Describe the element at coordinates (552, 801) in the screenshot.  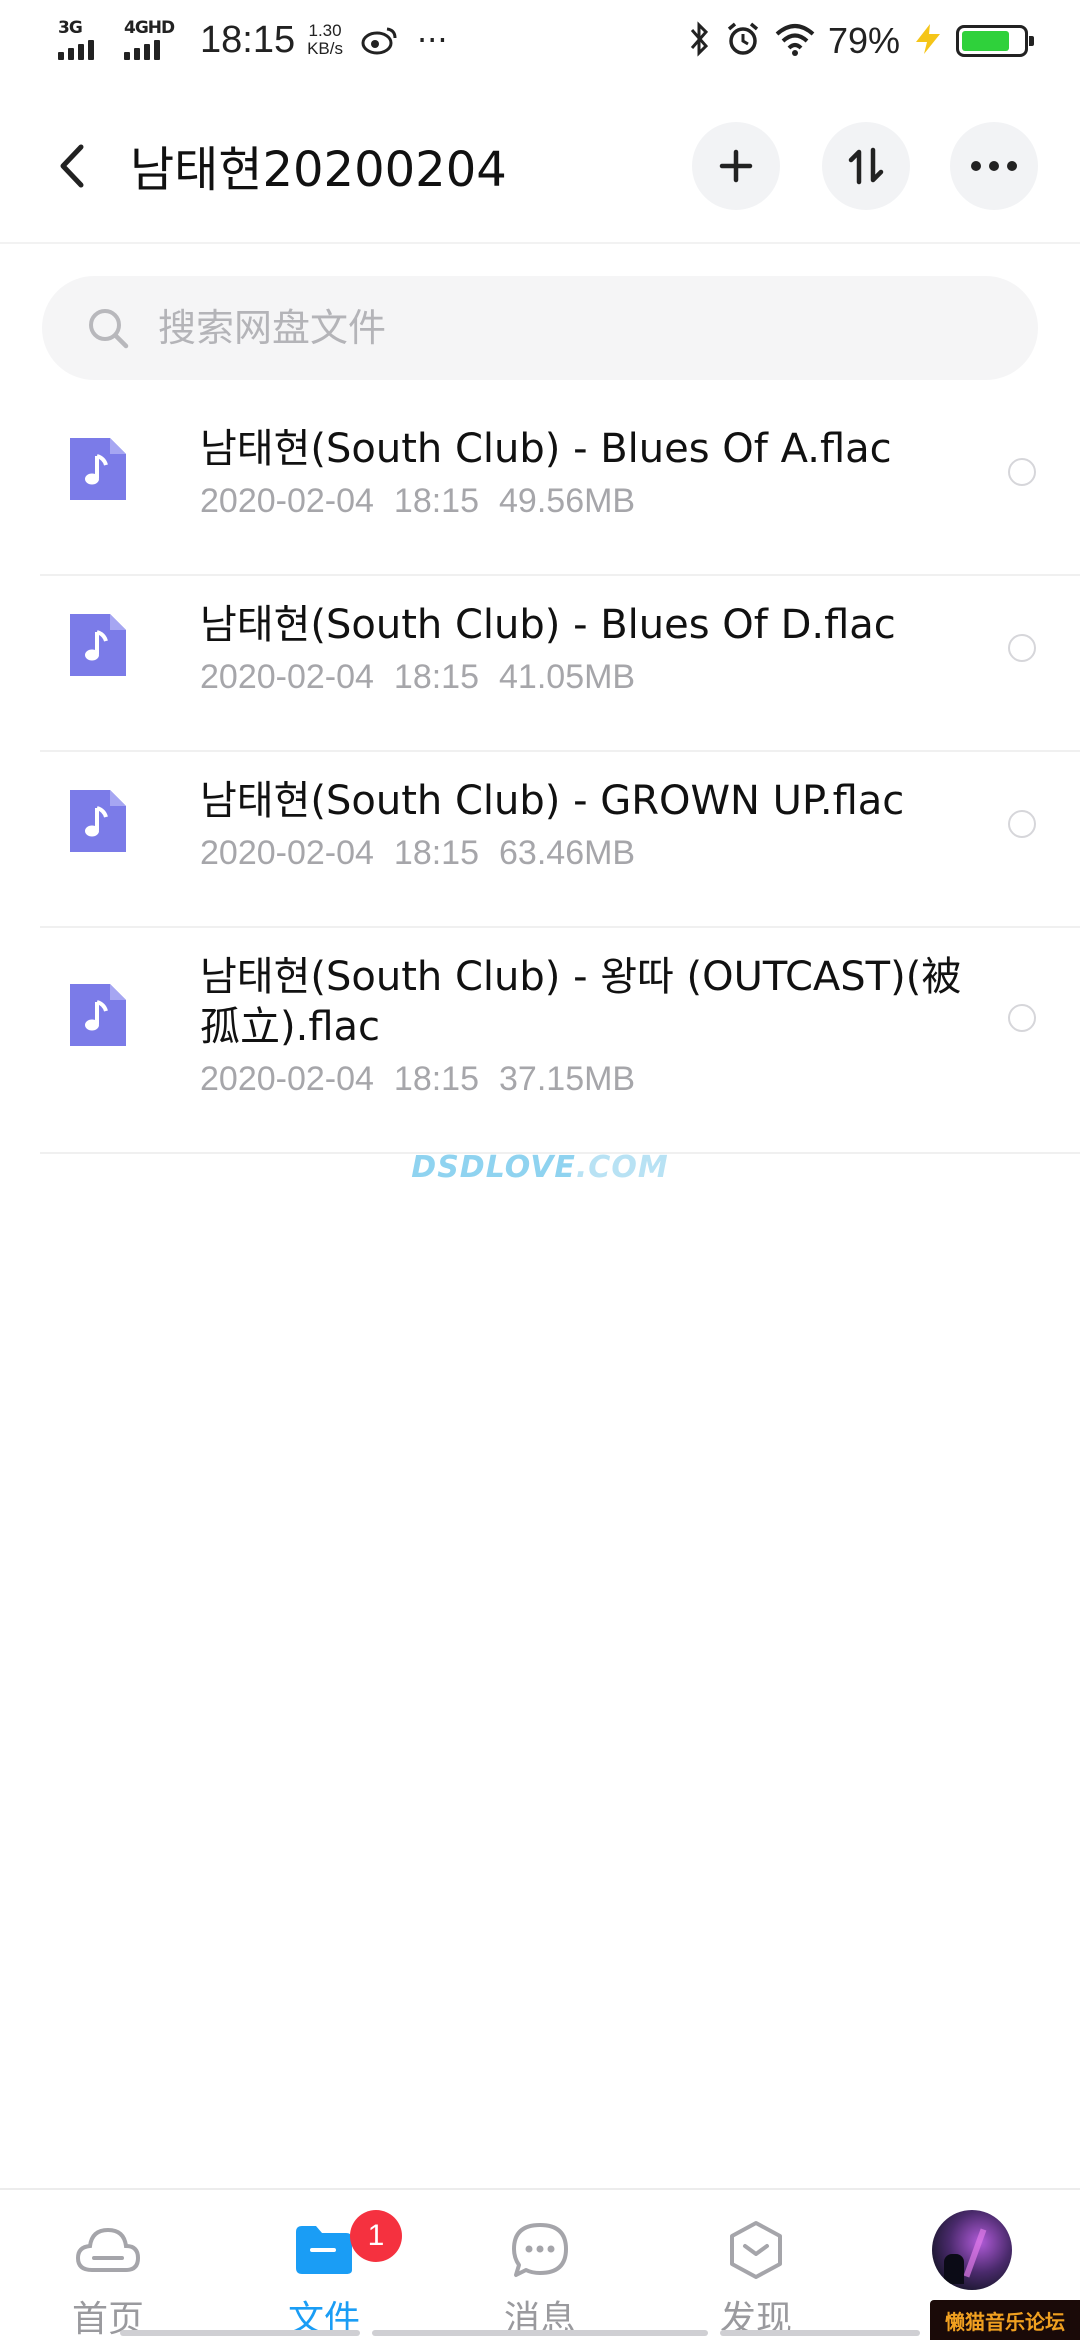
I see `file-name: 남태현(South Club) - GROWN UP.flac` at that location.